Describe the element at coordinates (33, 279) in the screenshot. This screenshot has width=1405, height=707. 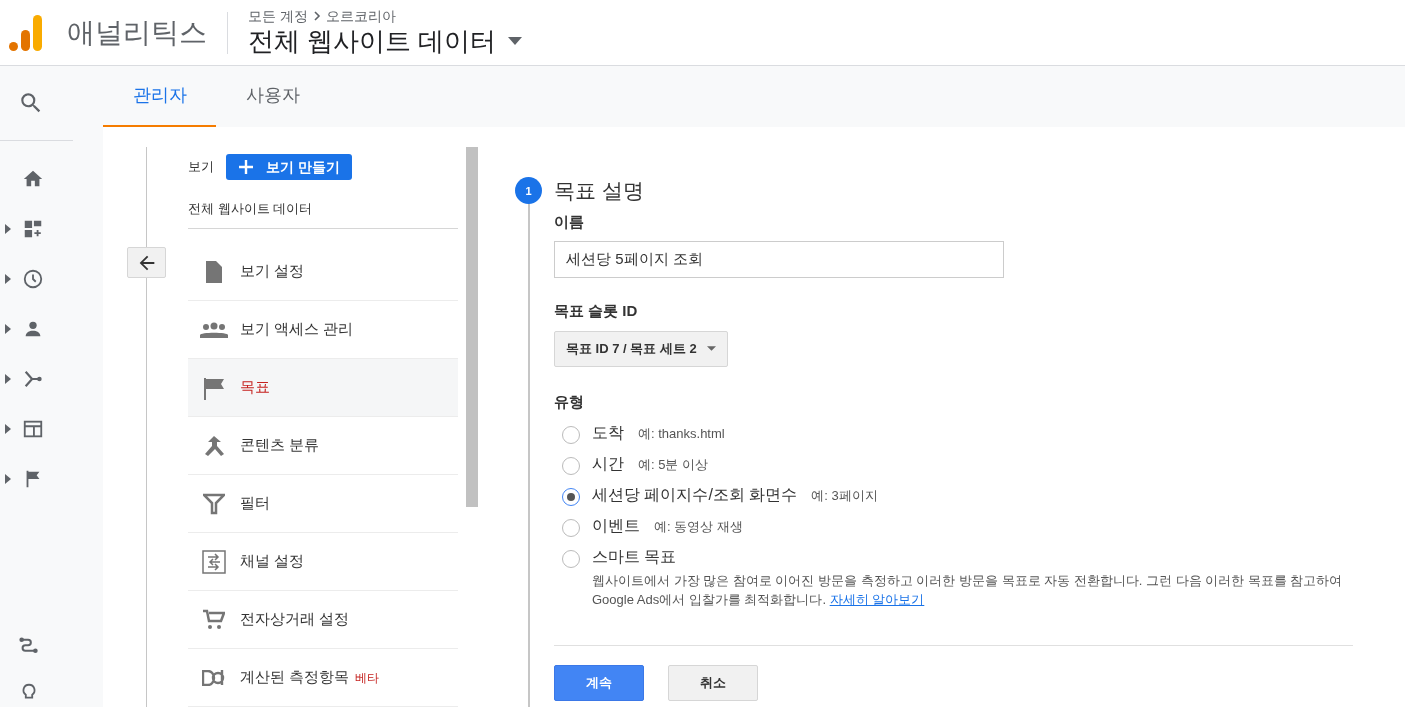
I see `clock-icon` at that location.